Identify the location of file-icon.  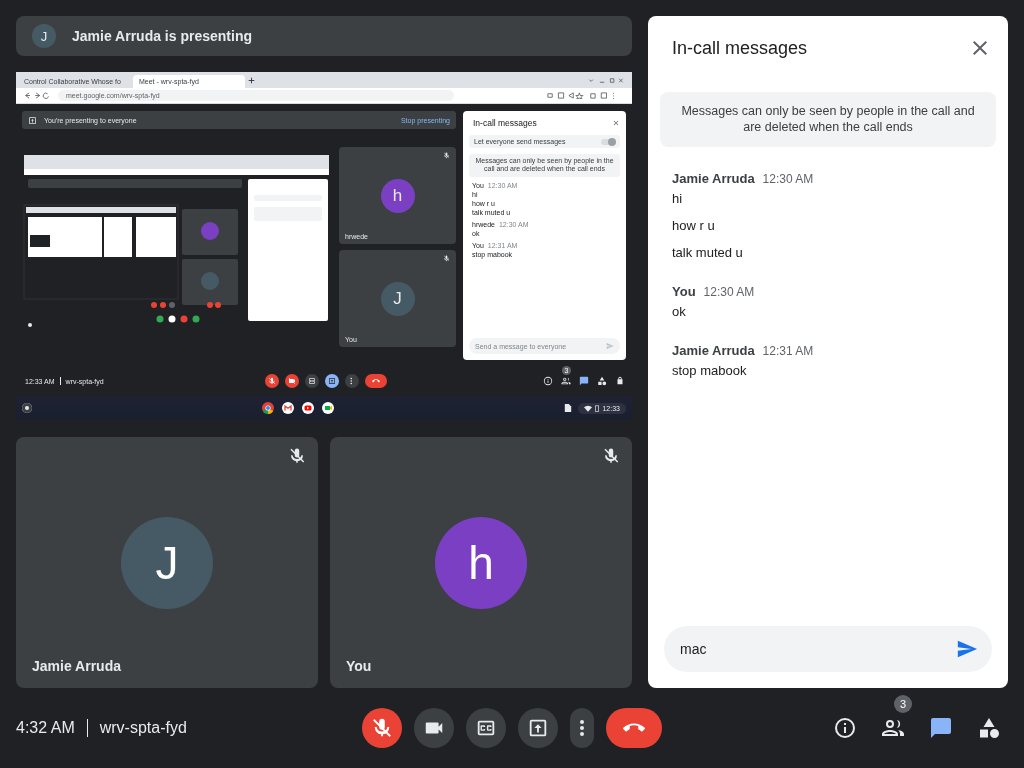
(568, 408).